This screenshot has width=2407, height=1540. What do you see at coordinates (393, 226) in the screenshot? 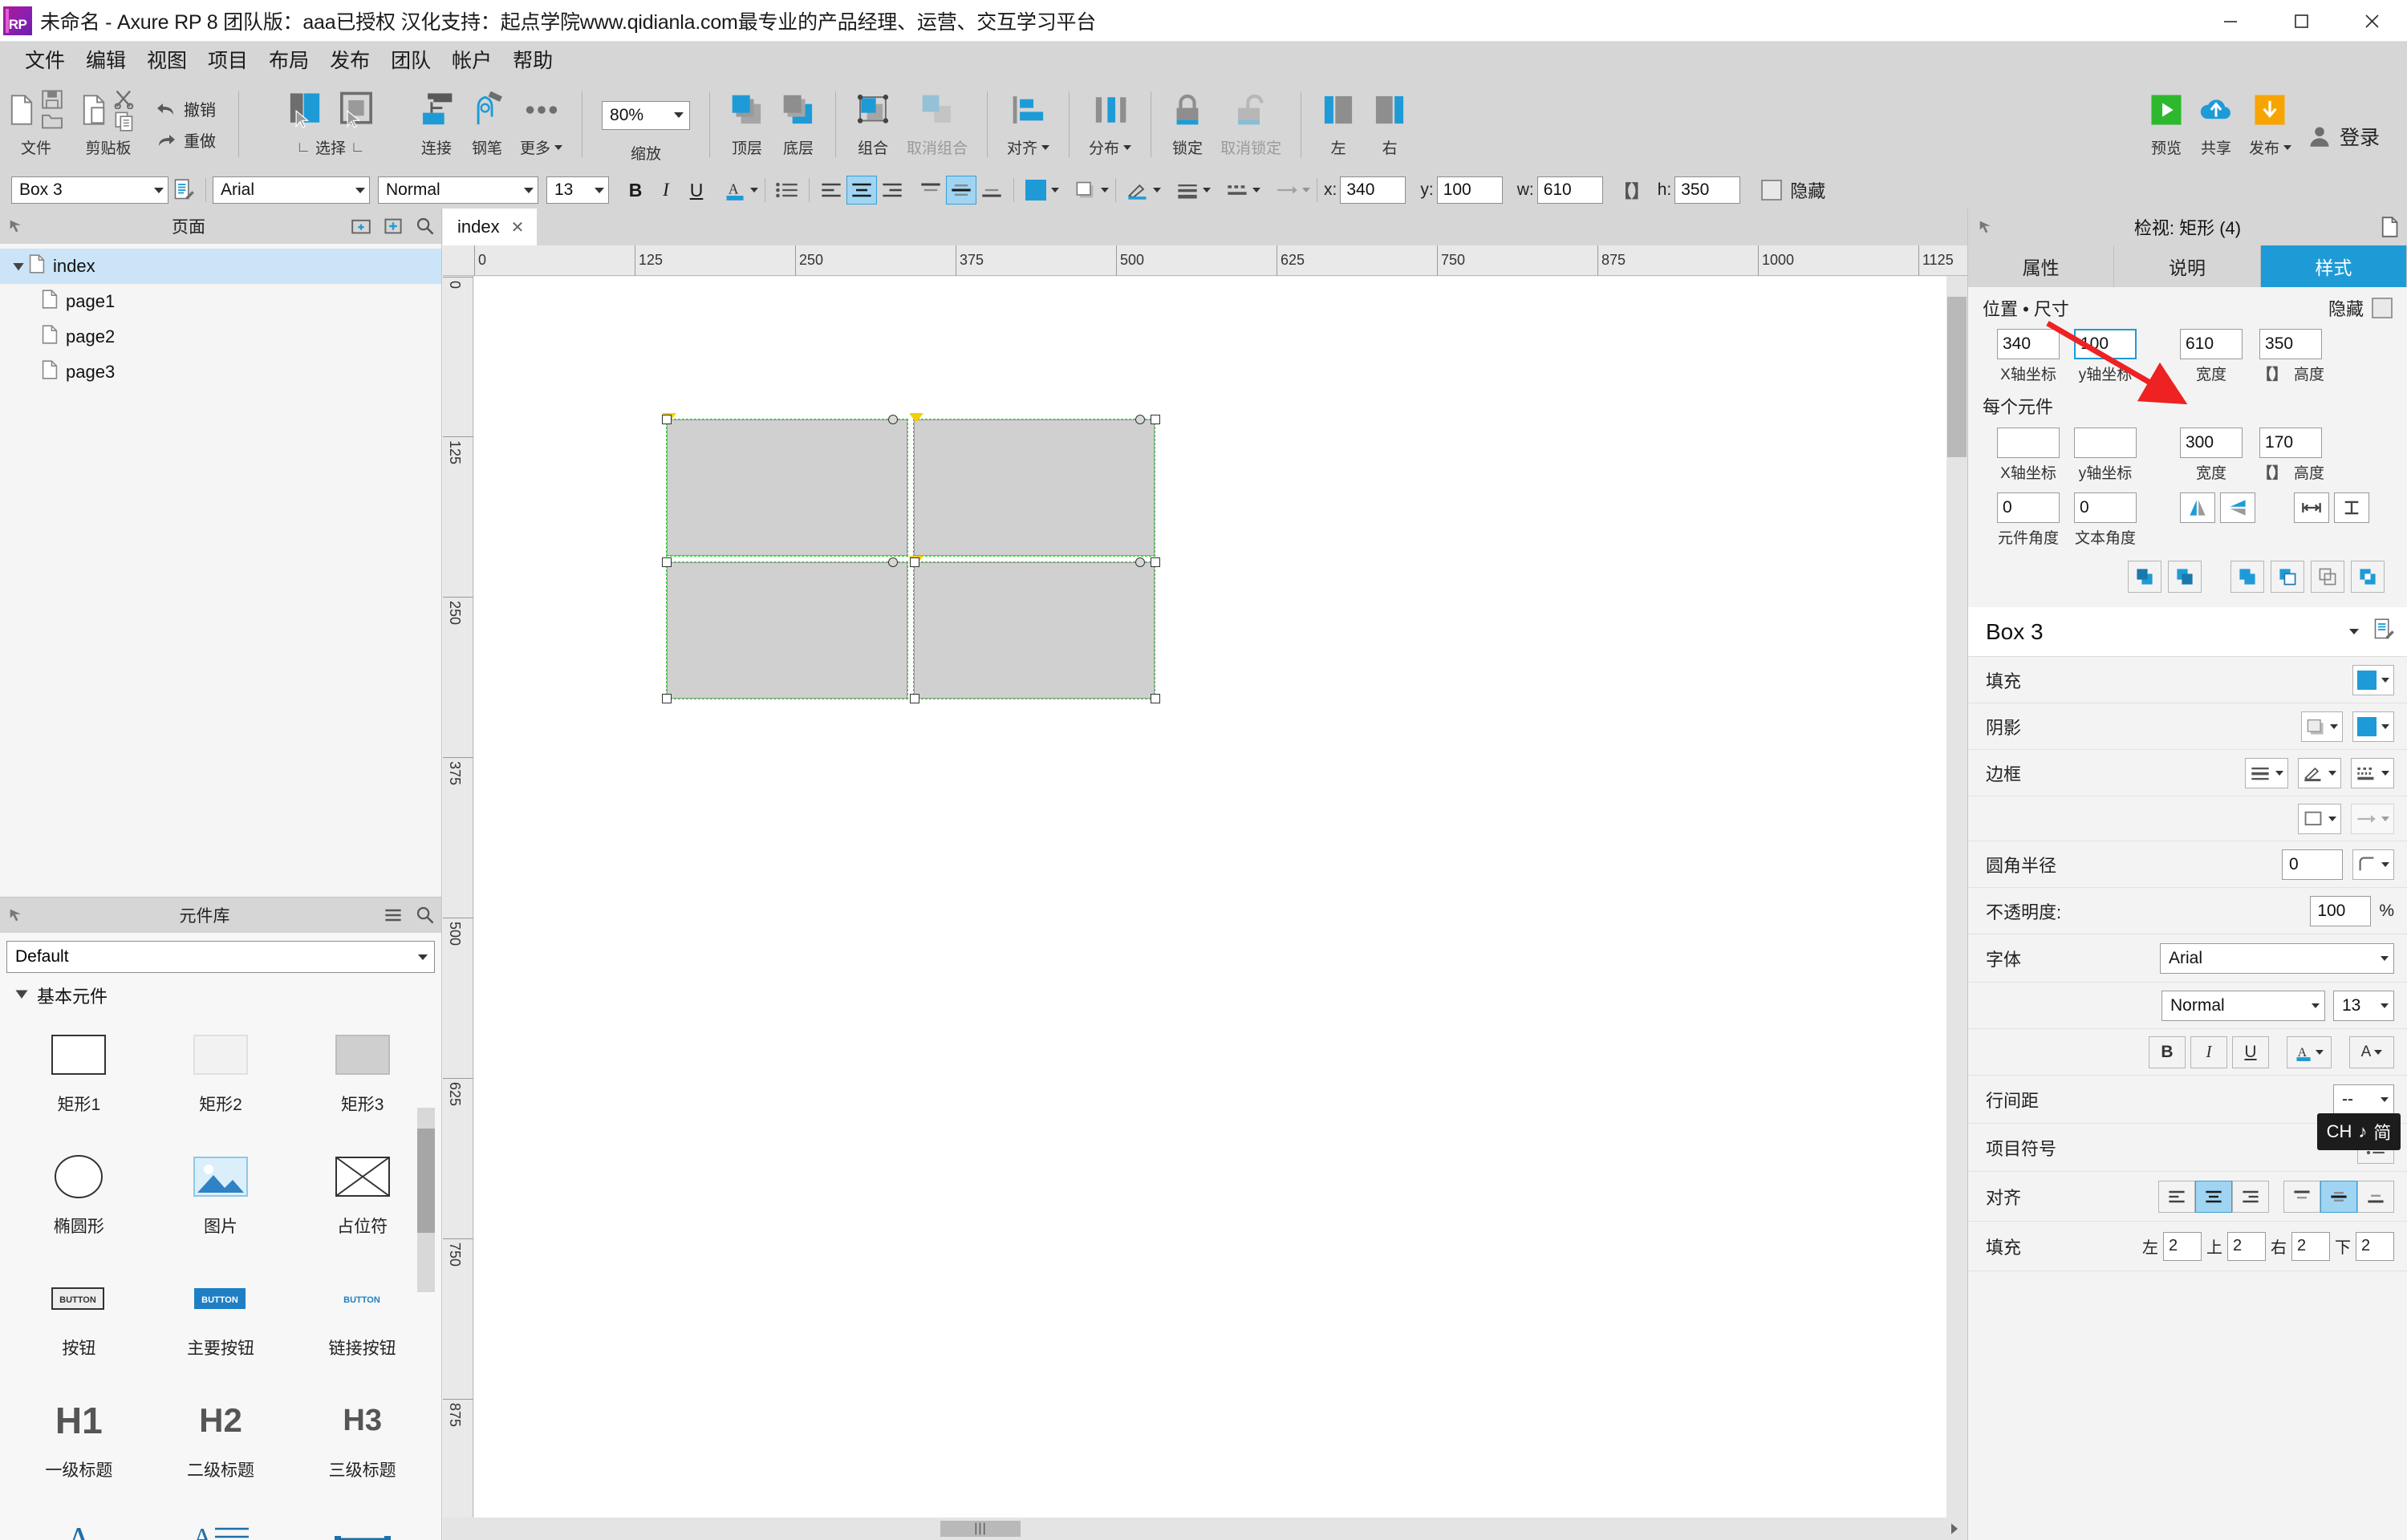
I see `pages-add-page-icon` at bounding box center [393, 226].